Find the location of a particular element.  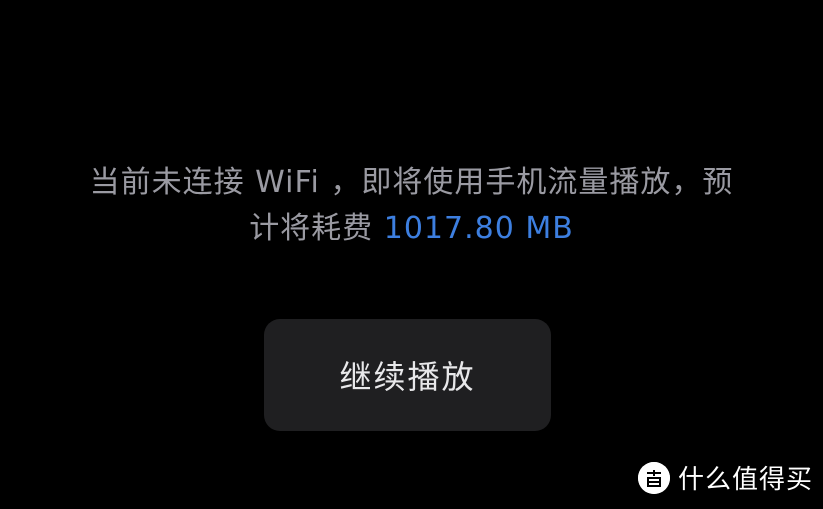

continue-playback-button: 继续播放 is located at coordinates (407, 375).